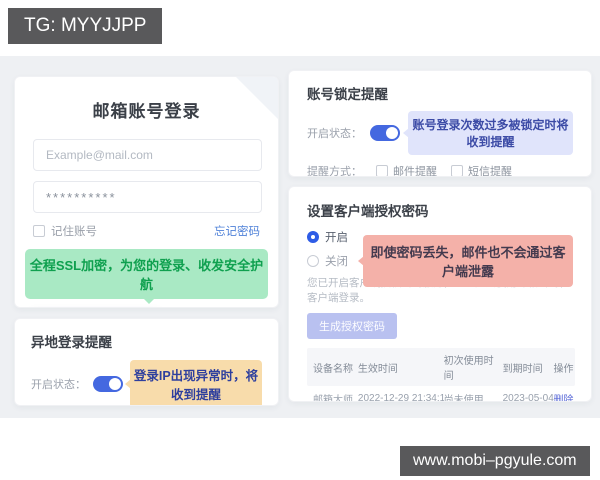  What do you see at coordinates (313, 260) in the screenshot?
I see `radio-unselected-icon` at bounding box center [313, 260].